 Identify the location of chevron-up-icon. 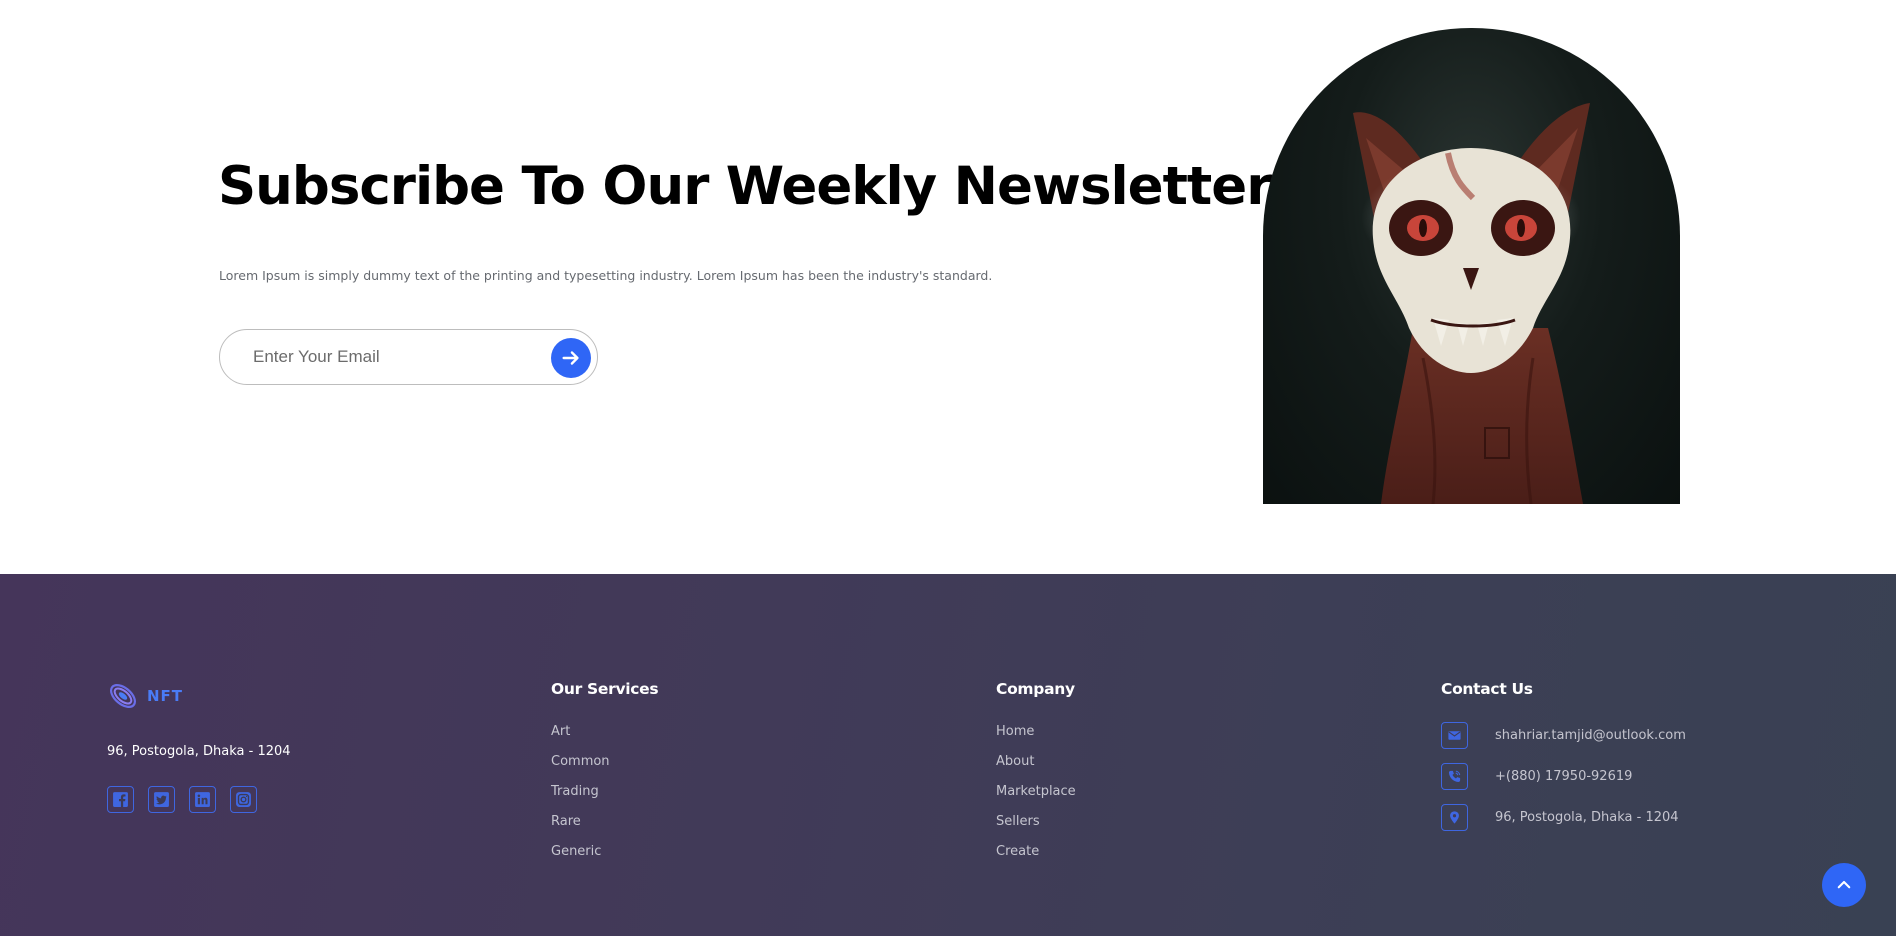
(1844, 884).